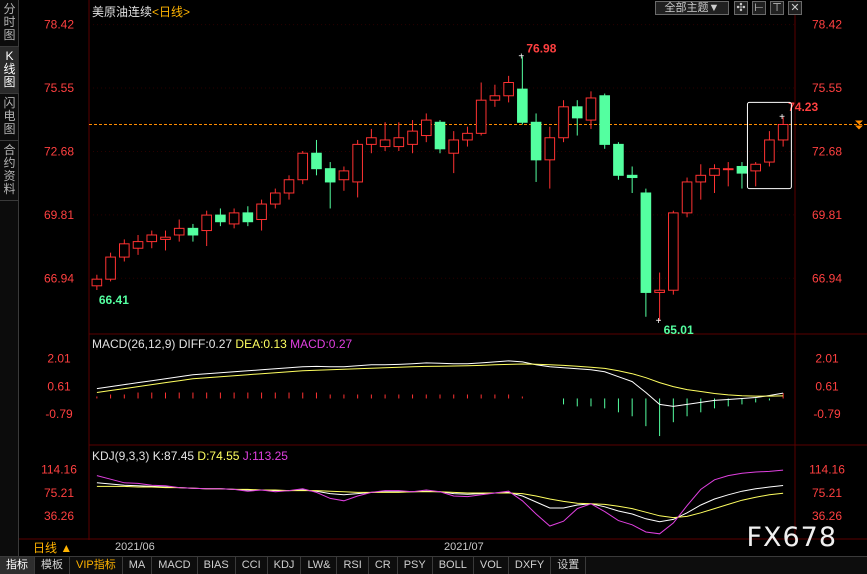 This screenshot has width=867, height=574. I want to click on macd-ytick-left: 0.61, so click(59, 386).